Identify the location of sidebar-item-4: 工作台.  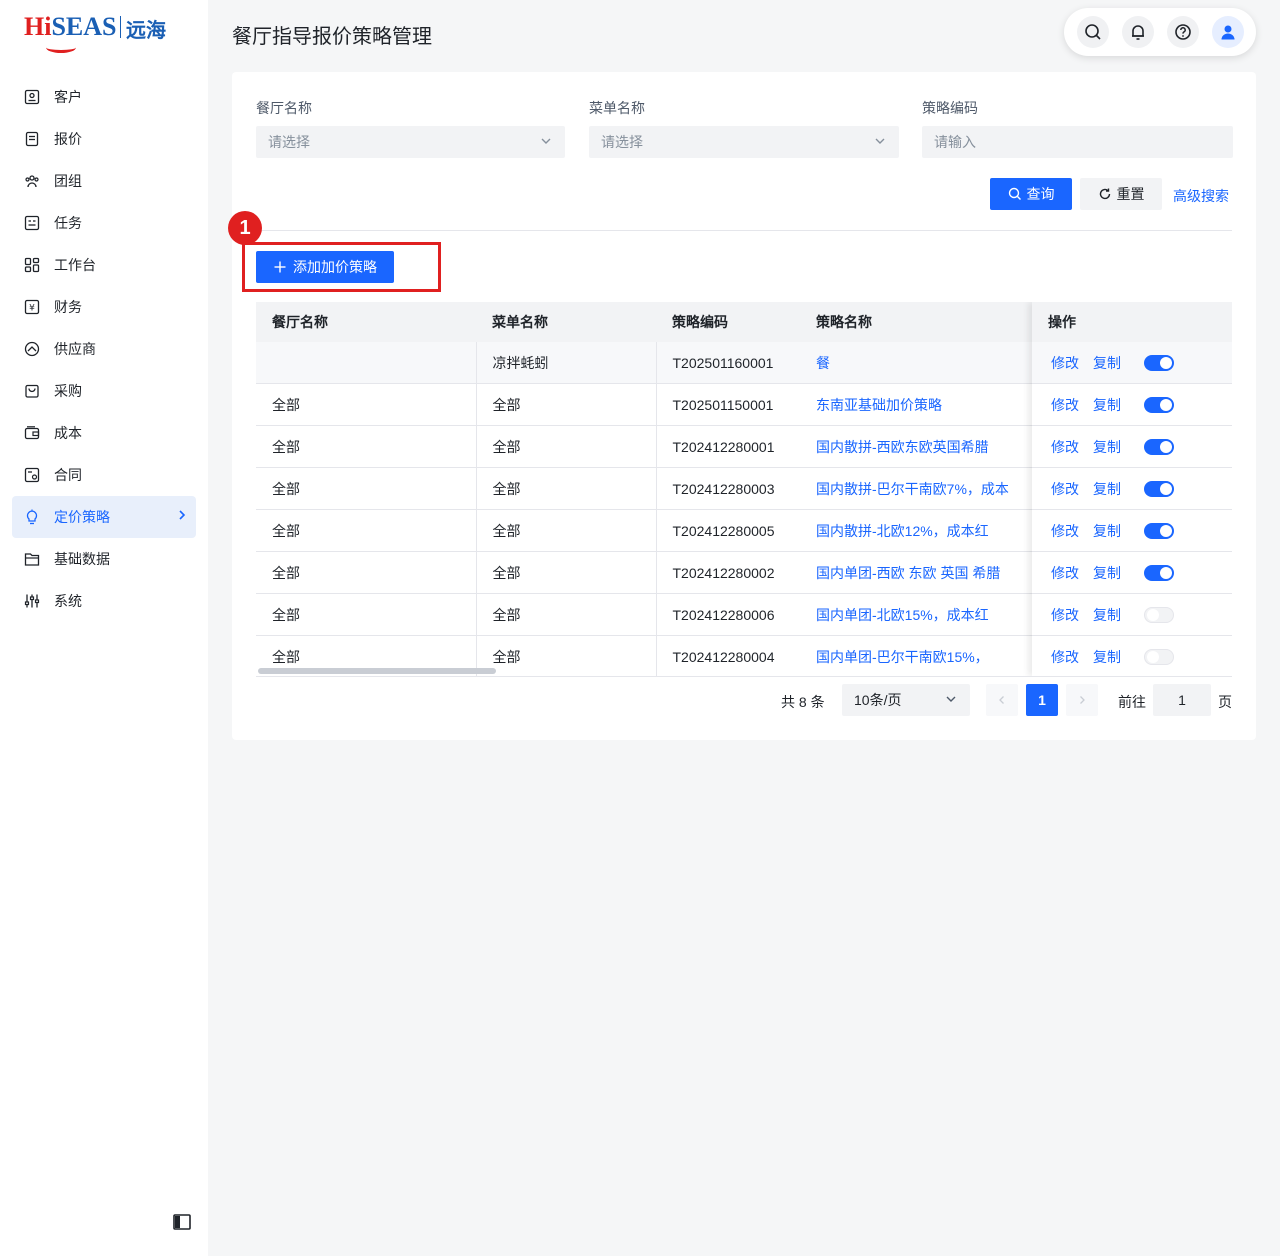
(104, 265).